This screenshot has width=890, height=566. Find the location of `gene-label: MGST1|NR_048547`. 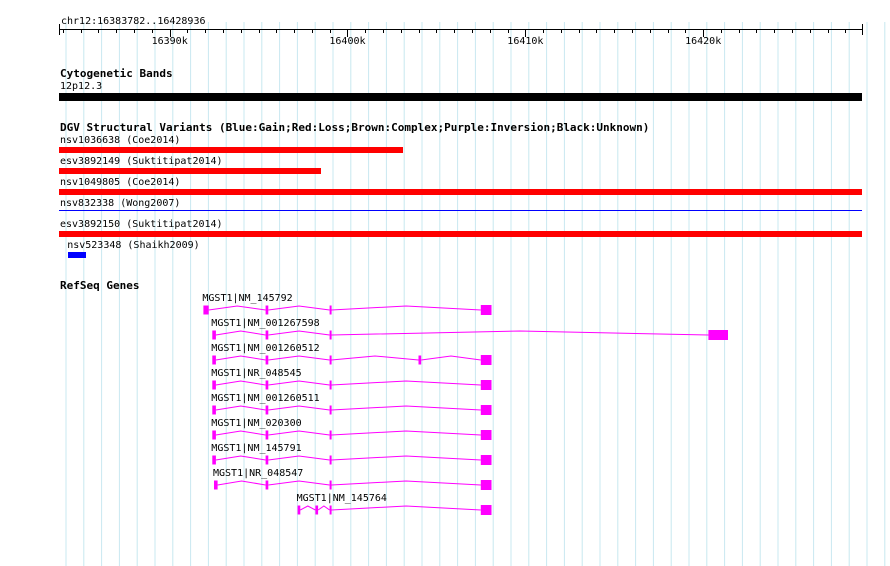

gene-label: MGST1|NR_048547 is located at coordinates (258, 473).